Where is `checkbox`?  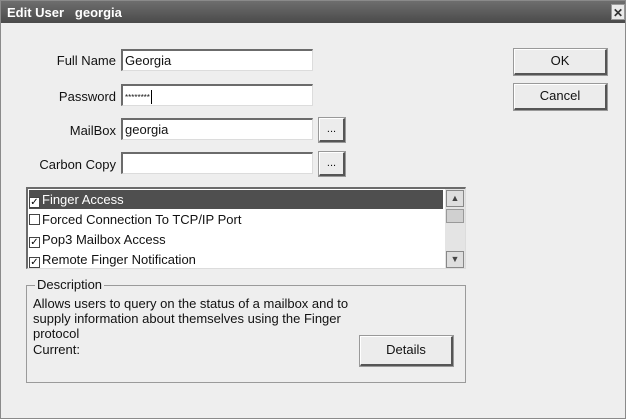
checkbox is located at coordinates (34, 219).